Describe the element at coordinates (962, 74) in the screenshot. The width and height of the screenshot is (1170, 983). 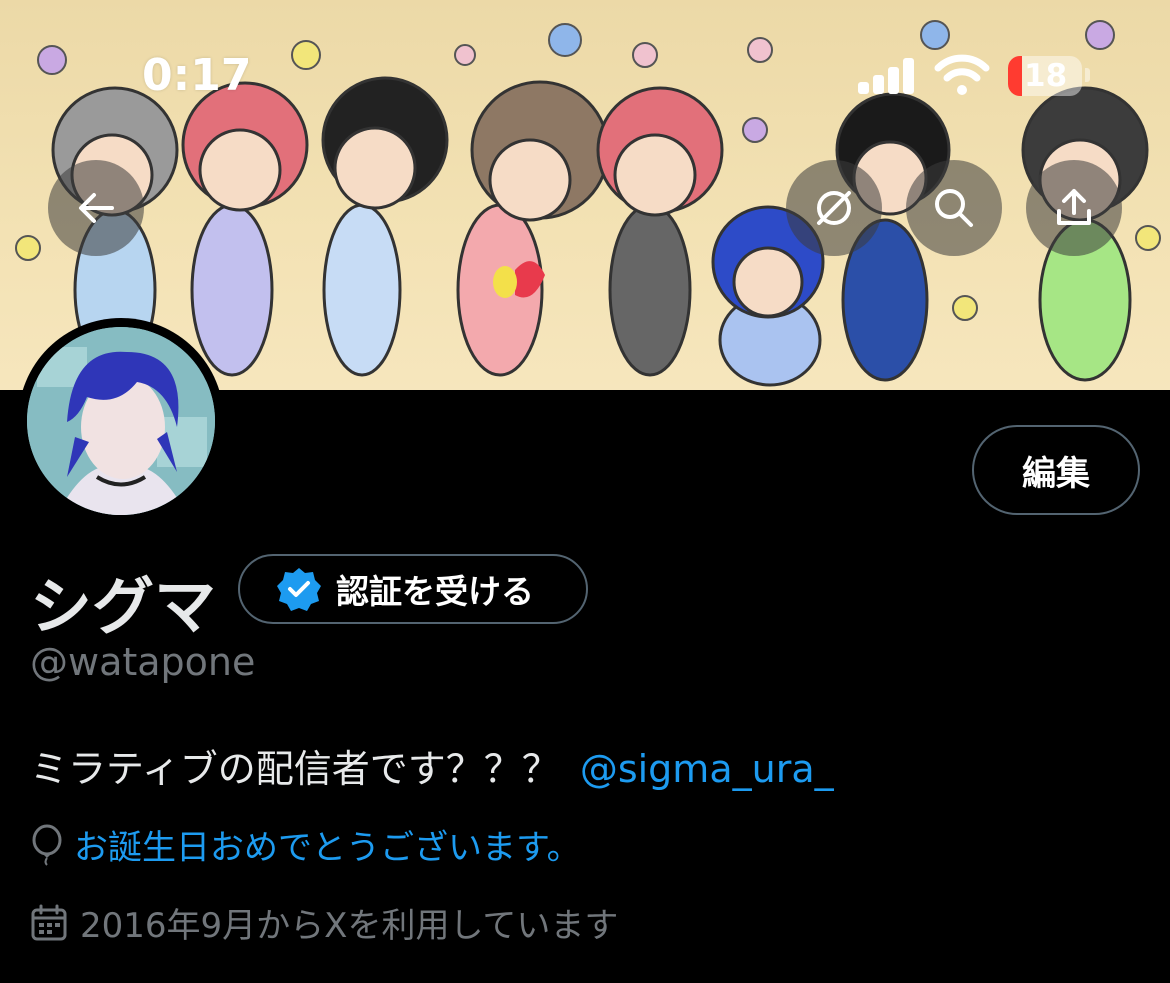
I see `wifi-icon` at that location.